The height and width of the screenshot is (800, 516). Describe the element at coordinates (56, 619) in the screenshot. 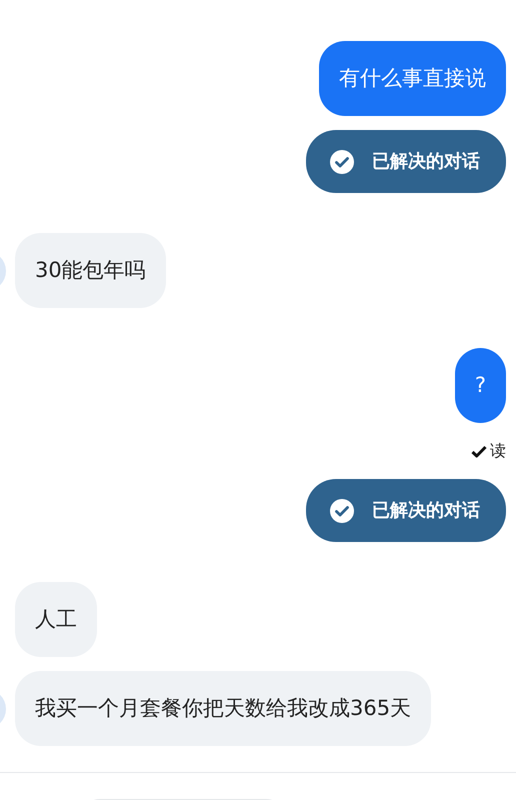

I see `message-bubble: 人工` at that location.